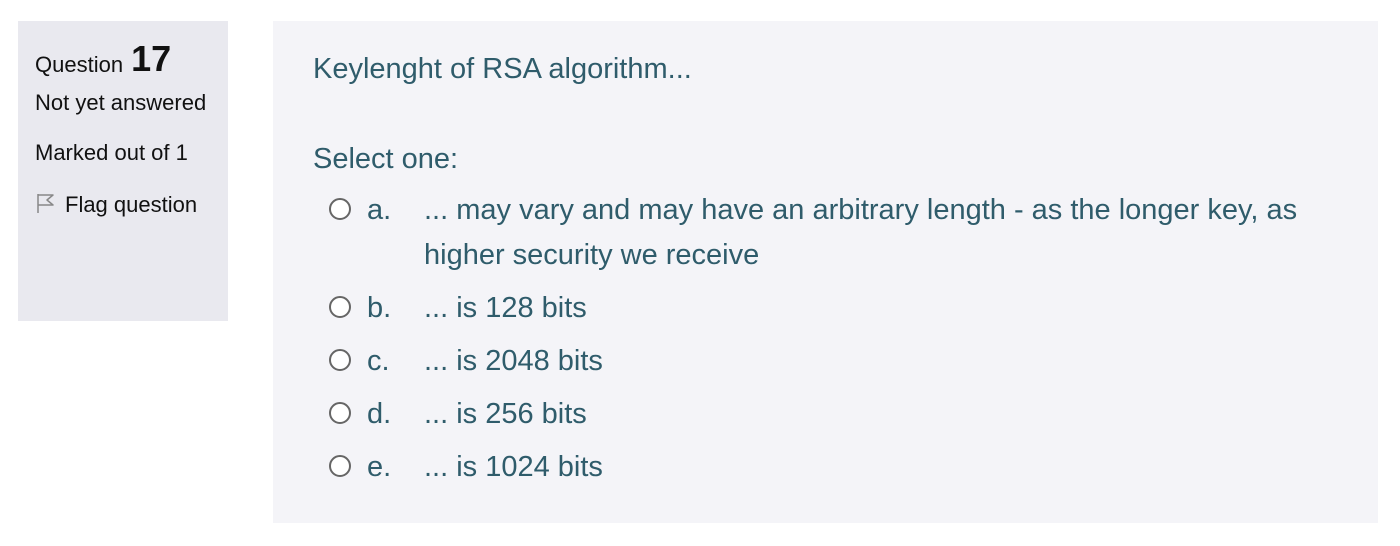 The height and width of the screenshot is (546, 1400). What do you see at coordinates (340, 360) in the screenshot?
I see `radio-button-c` at bounding box center [340, 360].